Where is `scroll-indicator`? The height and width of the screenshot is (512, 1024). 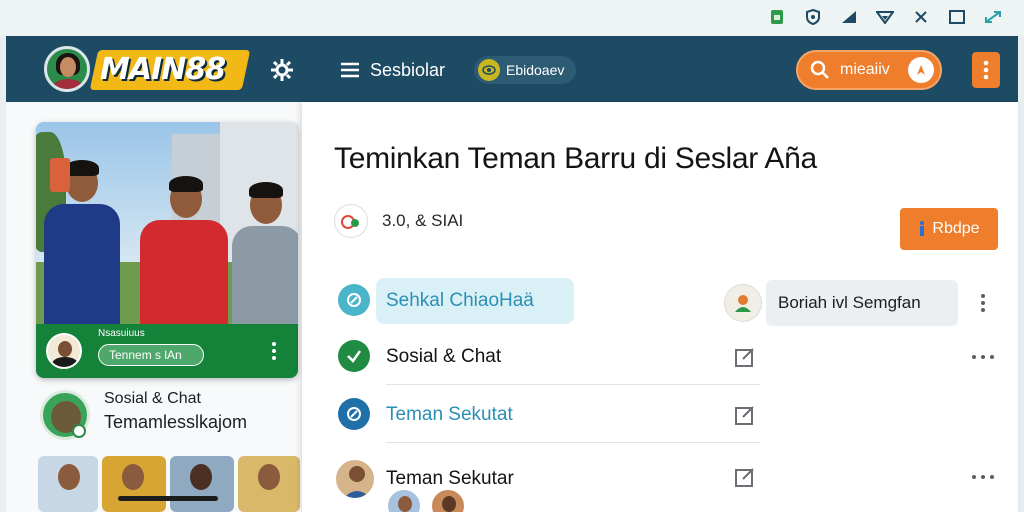
scroll-indicator is located at coordinates (168, 498).